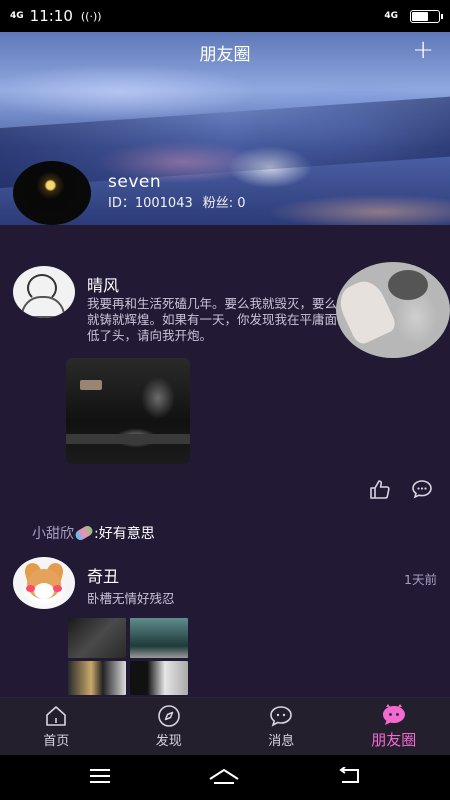 This screenshot has width=450, height=800. What do you see at coordinates (393, 714) in the screenshot?
I see `moments-icon` at bounding box center [393, 714].